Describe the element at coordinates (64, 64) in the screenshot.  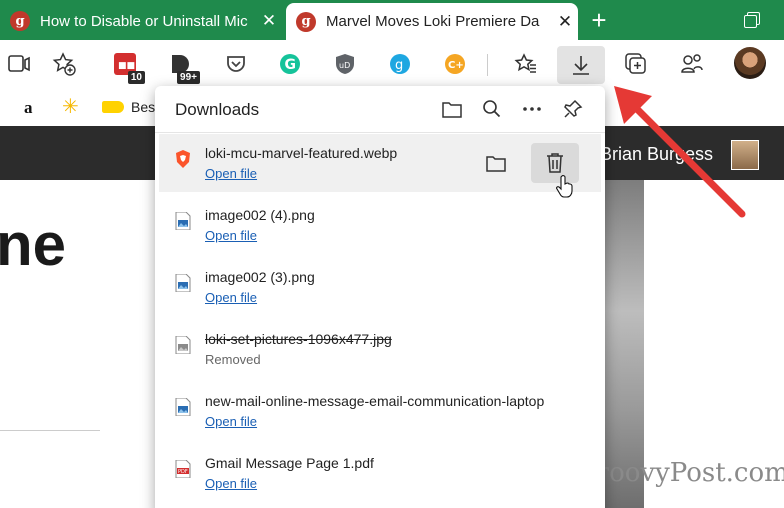
I see `add-favorite-icon` at that location.